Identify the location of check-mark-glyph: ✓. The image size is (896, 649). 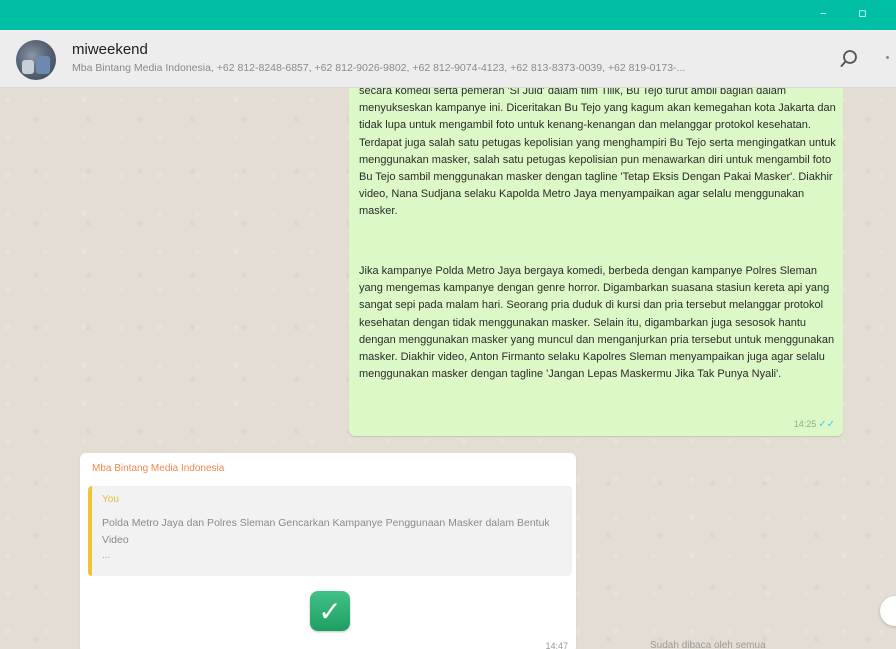
(330, 611).